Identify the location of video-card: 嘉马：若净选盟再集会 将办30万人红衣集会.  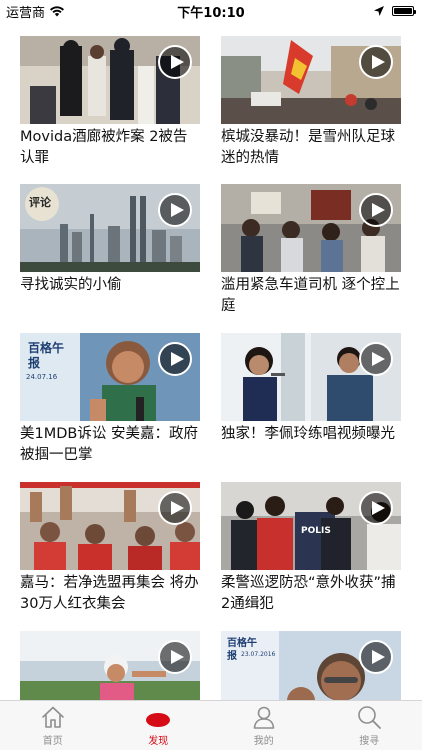
(110, 548).